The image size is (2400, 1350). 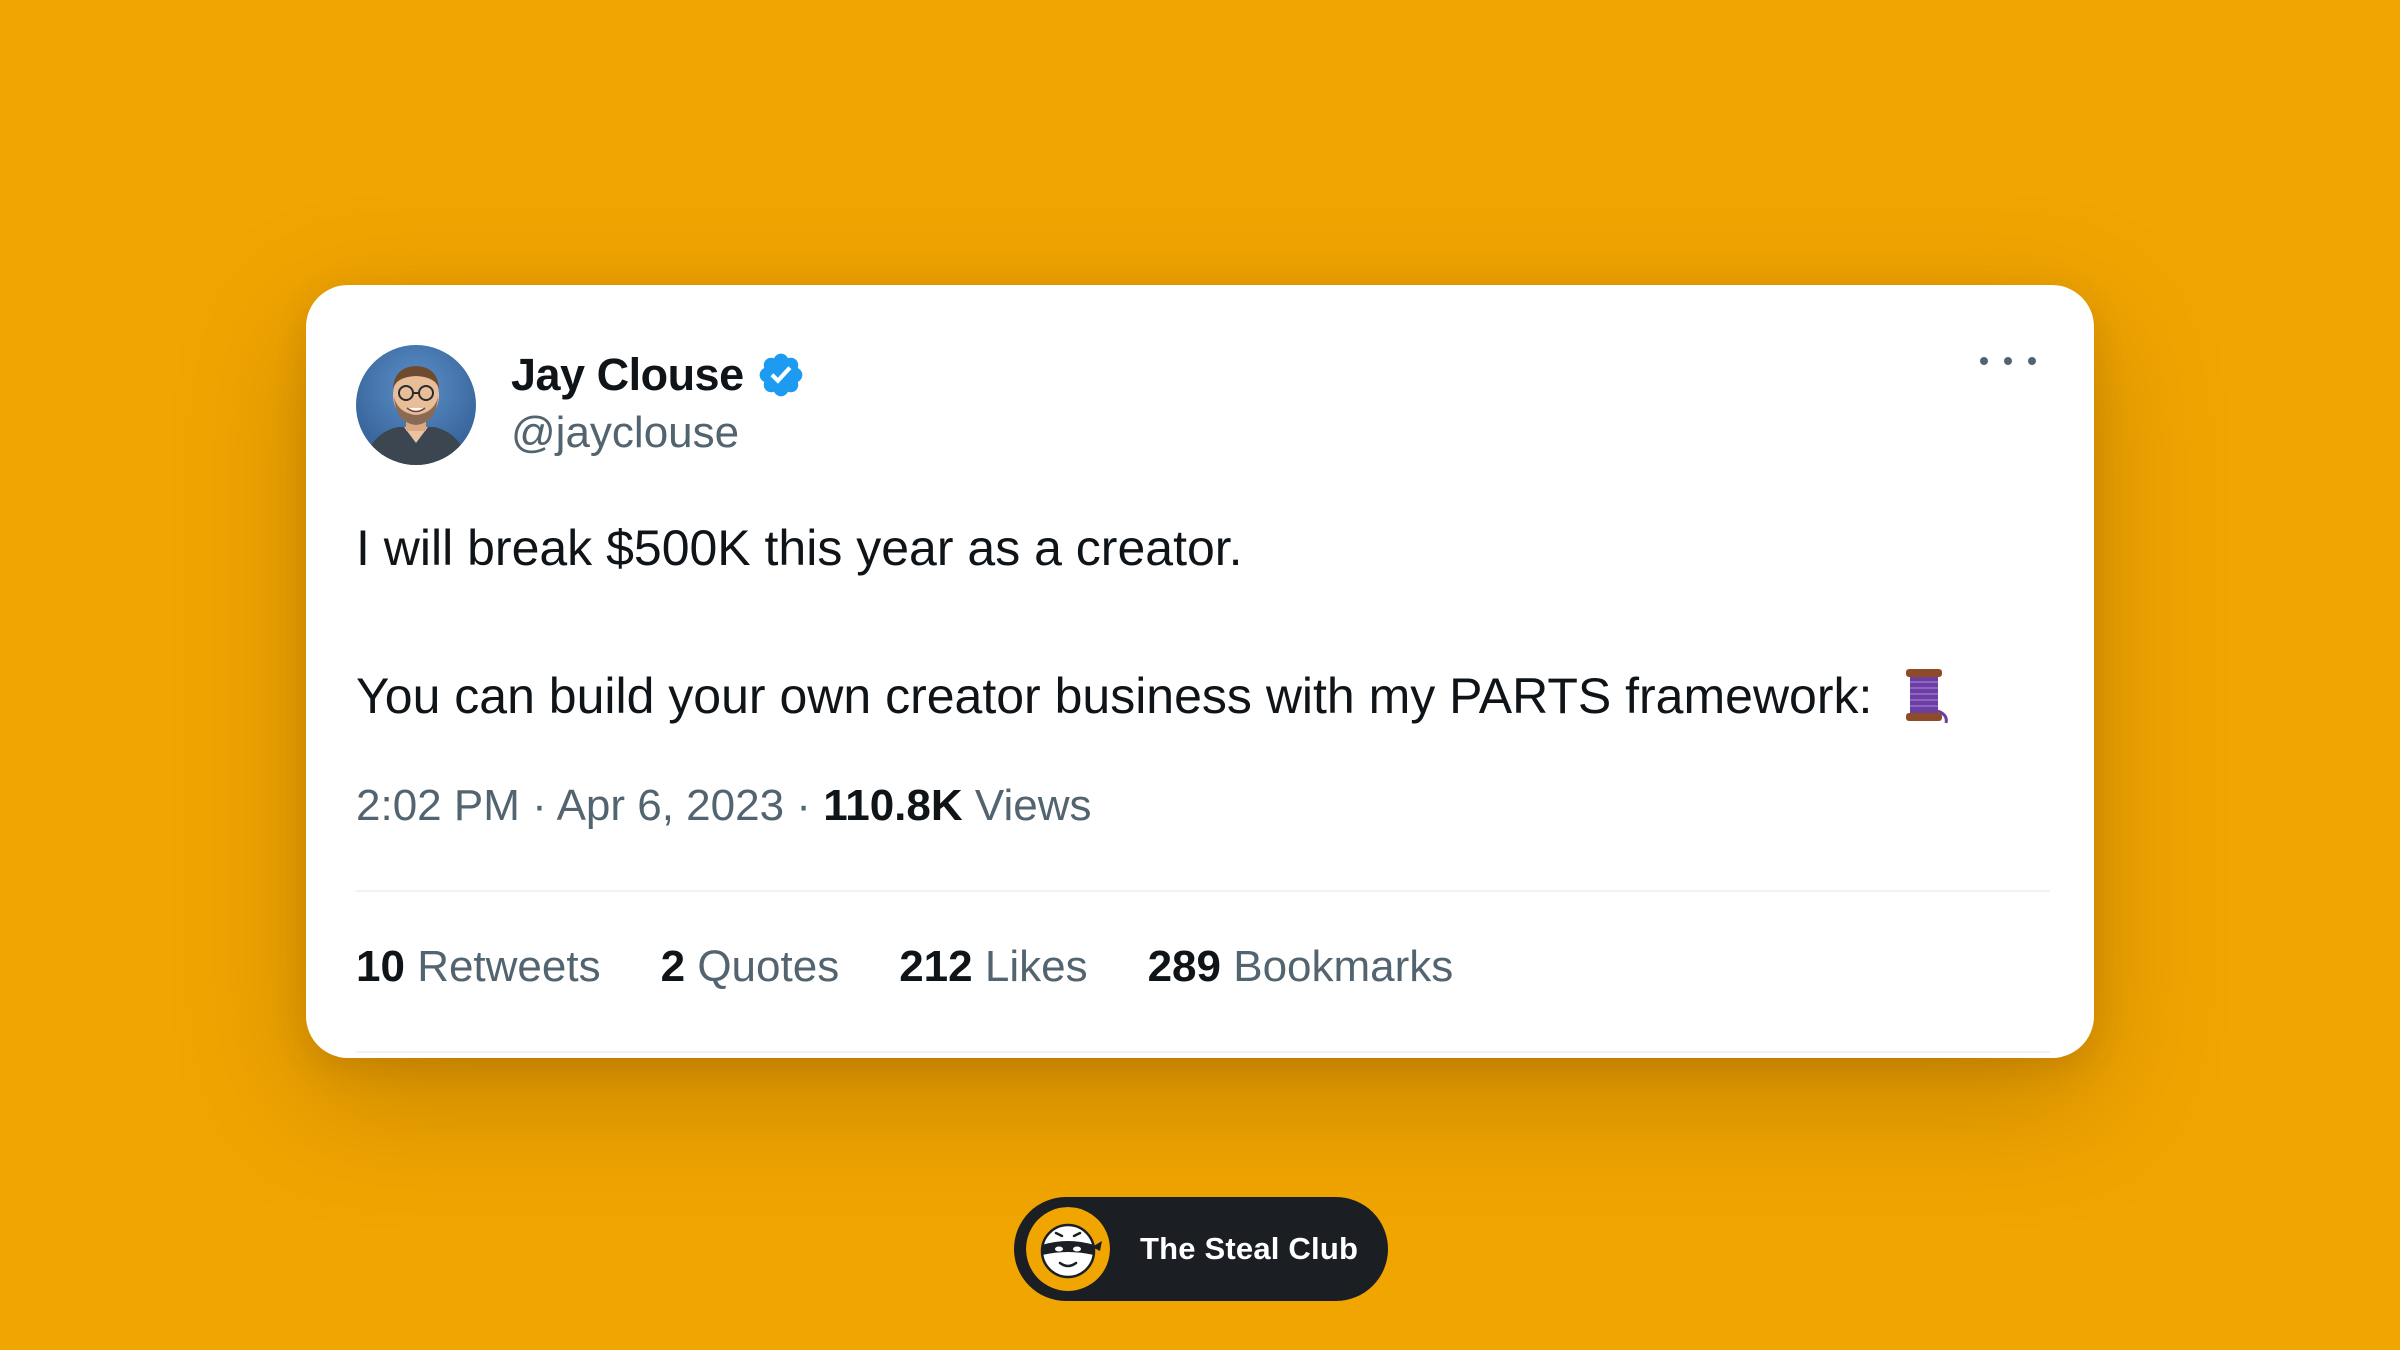 What do you see at coordinates (673, 966) in the screenshot?
I see `quotes-count: 2` at bounding box center [673, 966].